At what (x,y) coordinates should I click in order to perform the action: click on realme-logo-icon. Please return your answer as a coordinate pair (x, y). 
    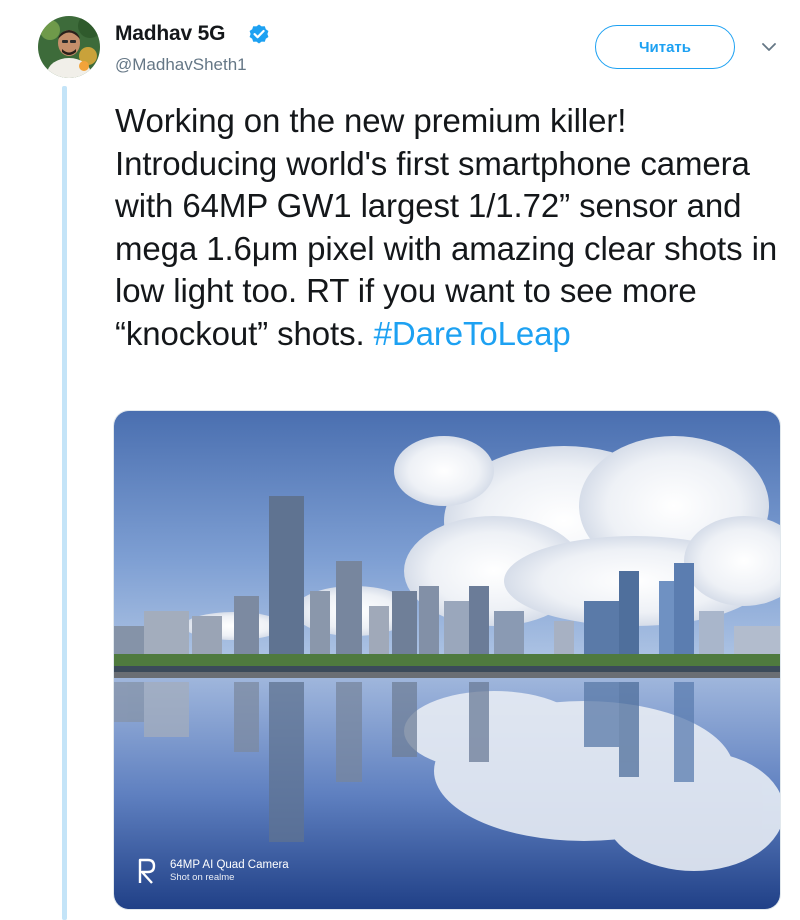
    Looking at the image, I should click on (147, 871).